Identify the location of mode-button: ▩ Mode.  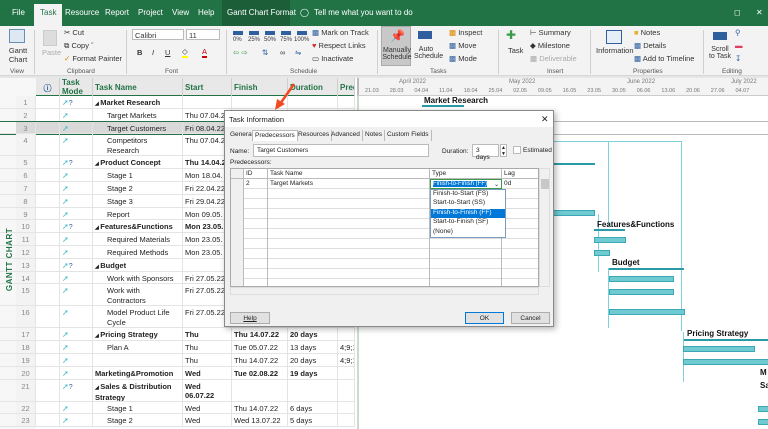
(463, 58).